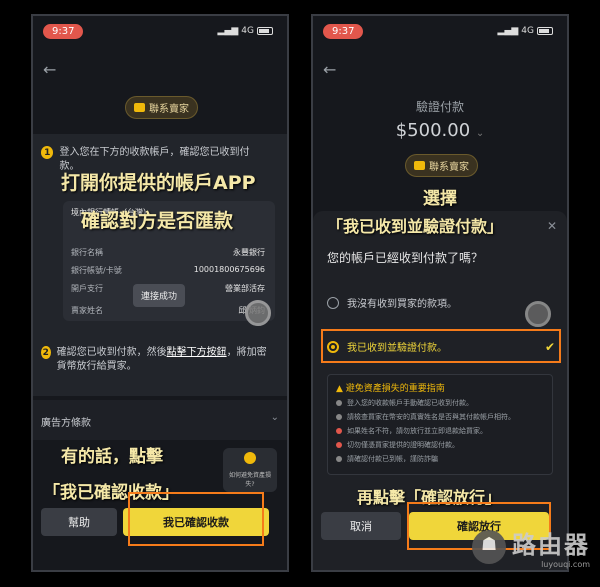  Describe the element at coordinates (168, 252) in the screenshot. I see `bank-row-name: 銀行名稱 永豐銀行` at that location.